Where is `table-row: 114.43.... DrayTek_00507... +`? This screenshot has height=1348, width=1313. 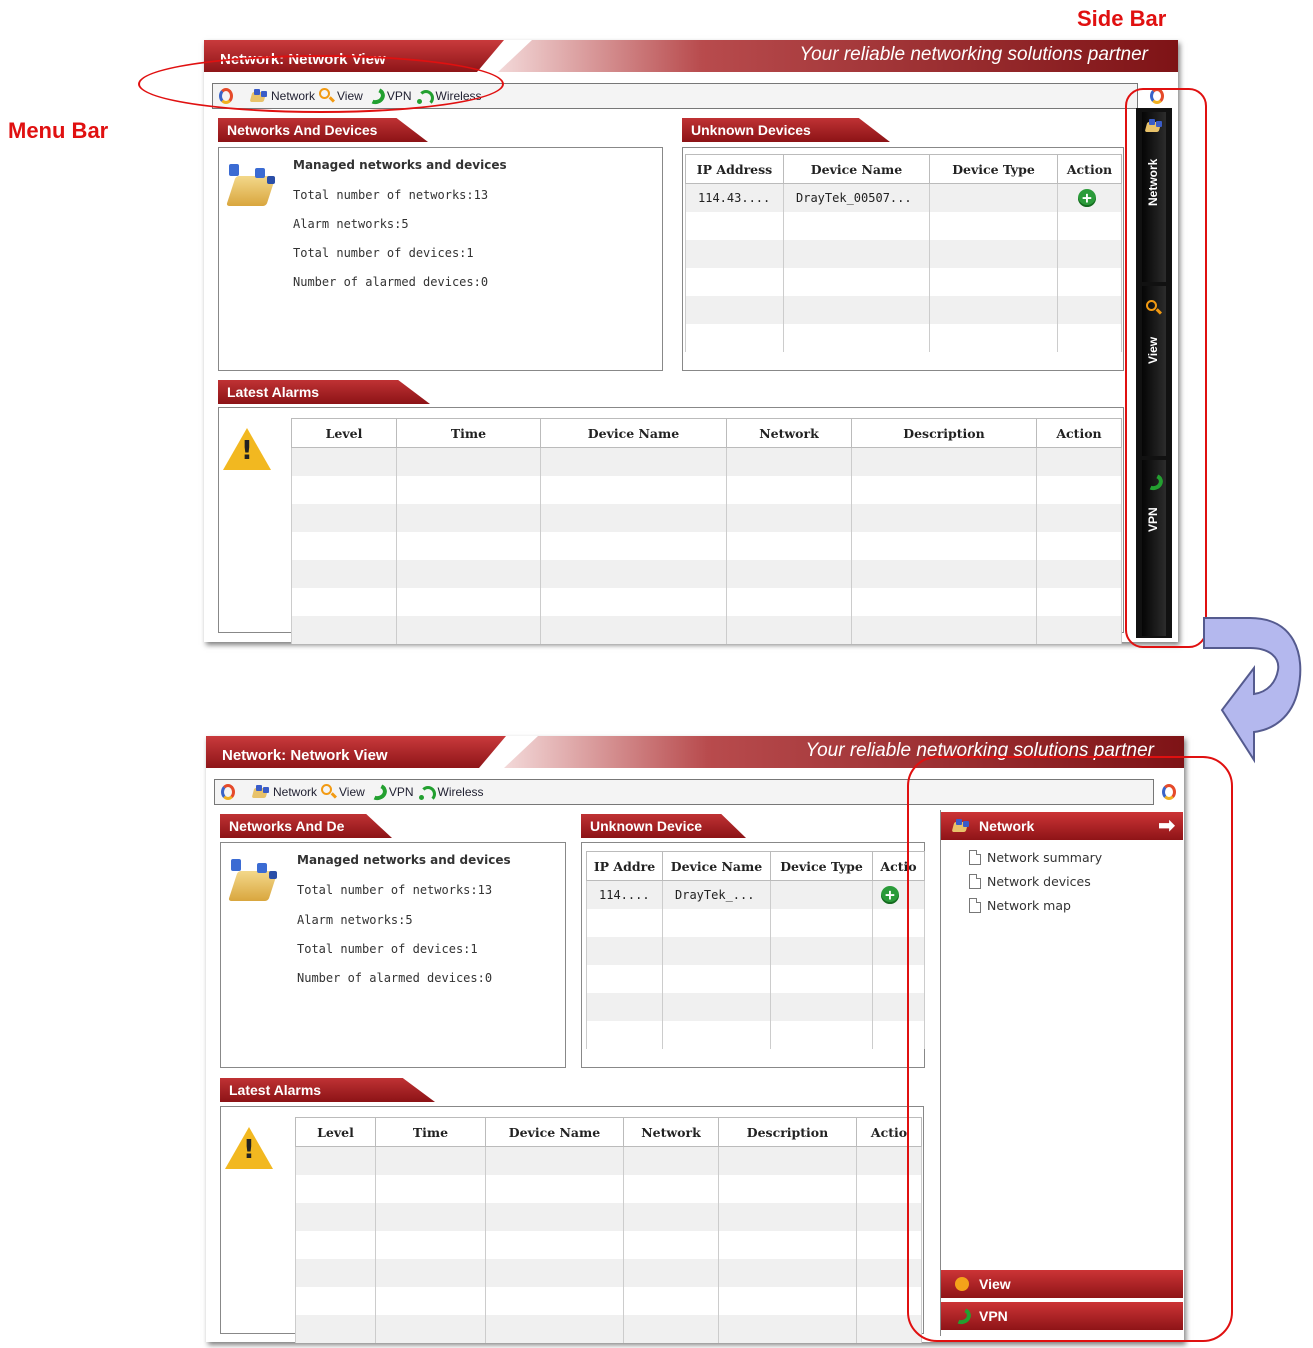
table-row: 114.43.... DrayTek_00507... + is located at coordinates (903, 197).